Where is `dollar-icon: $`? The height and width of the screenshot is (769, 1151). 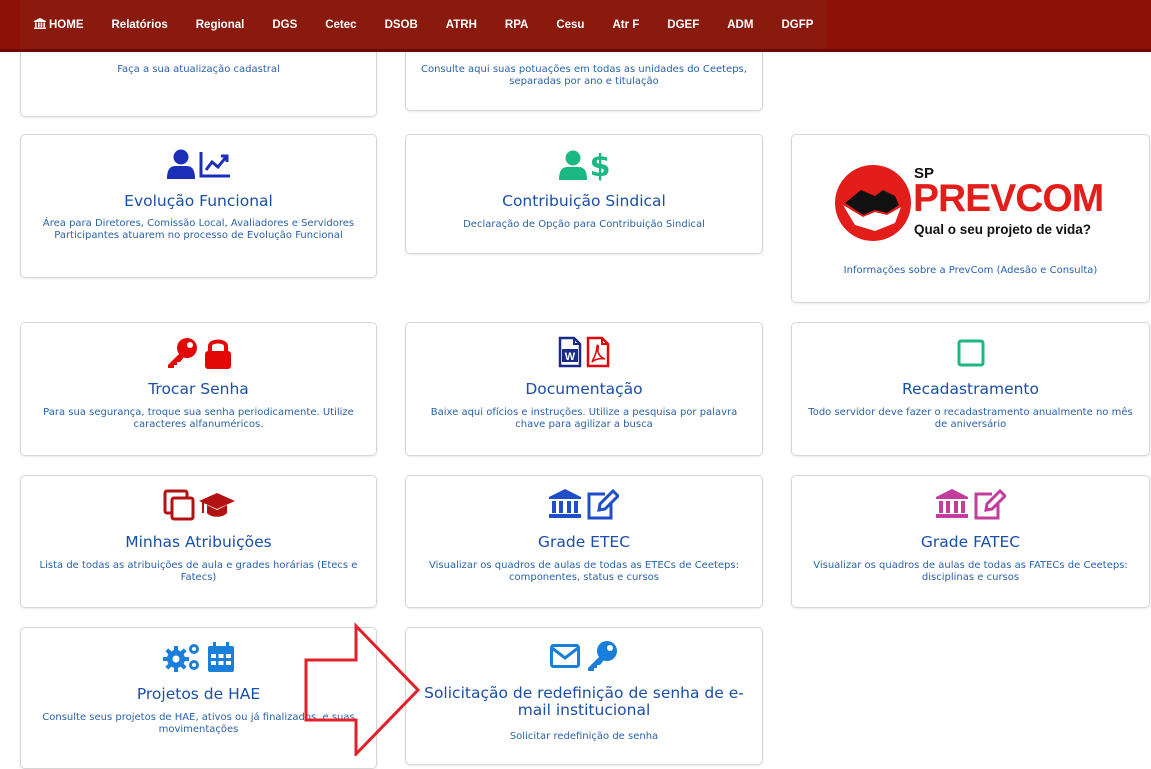 dollar-icon: $ is located at coordinates (600, 167).